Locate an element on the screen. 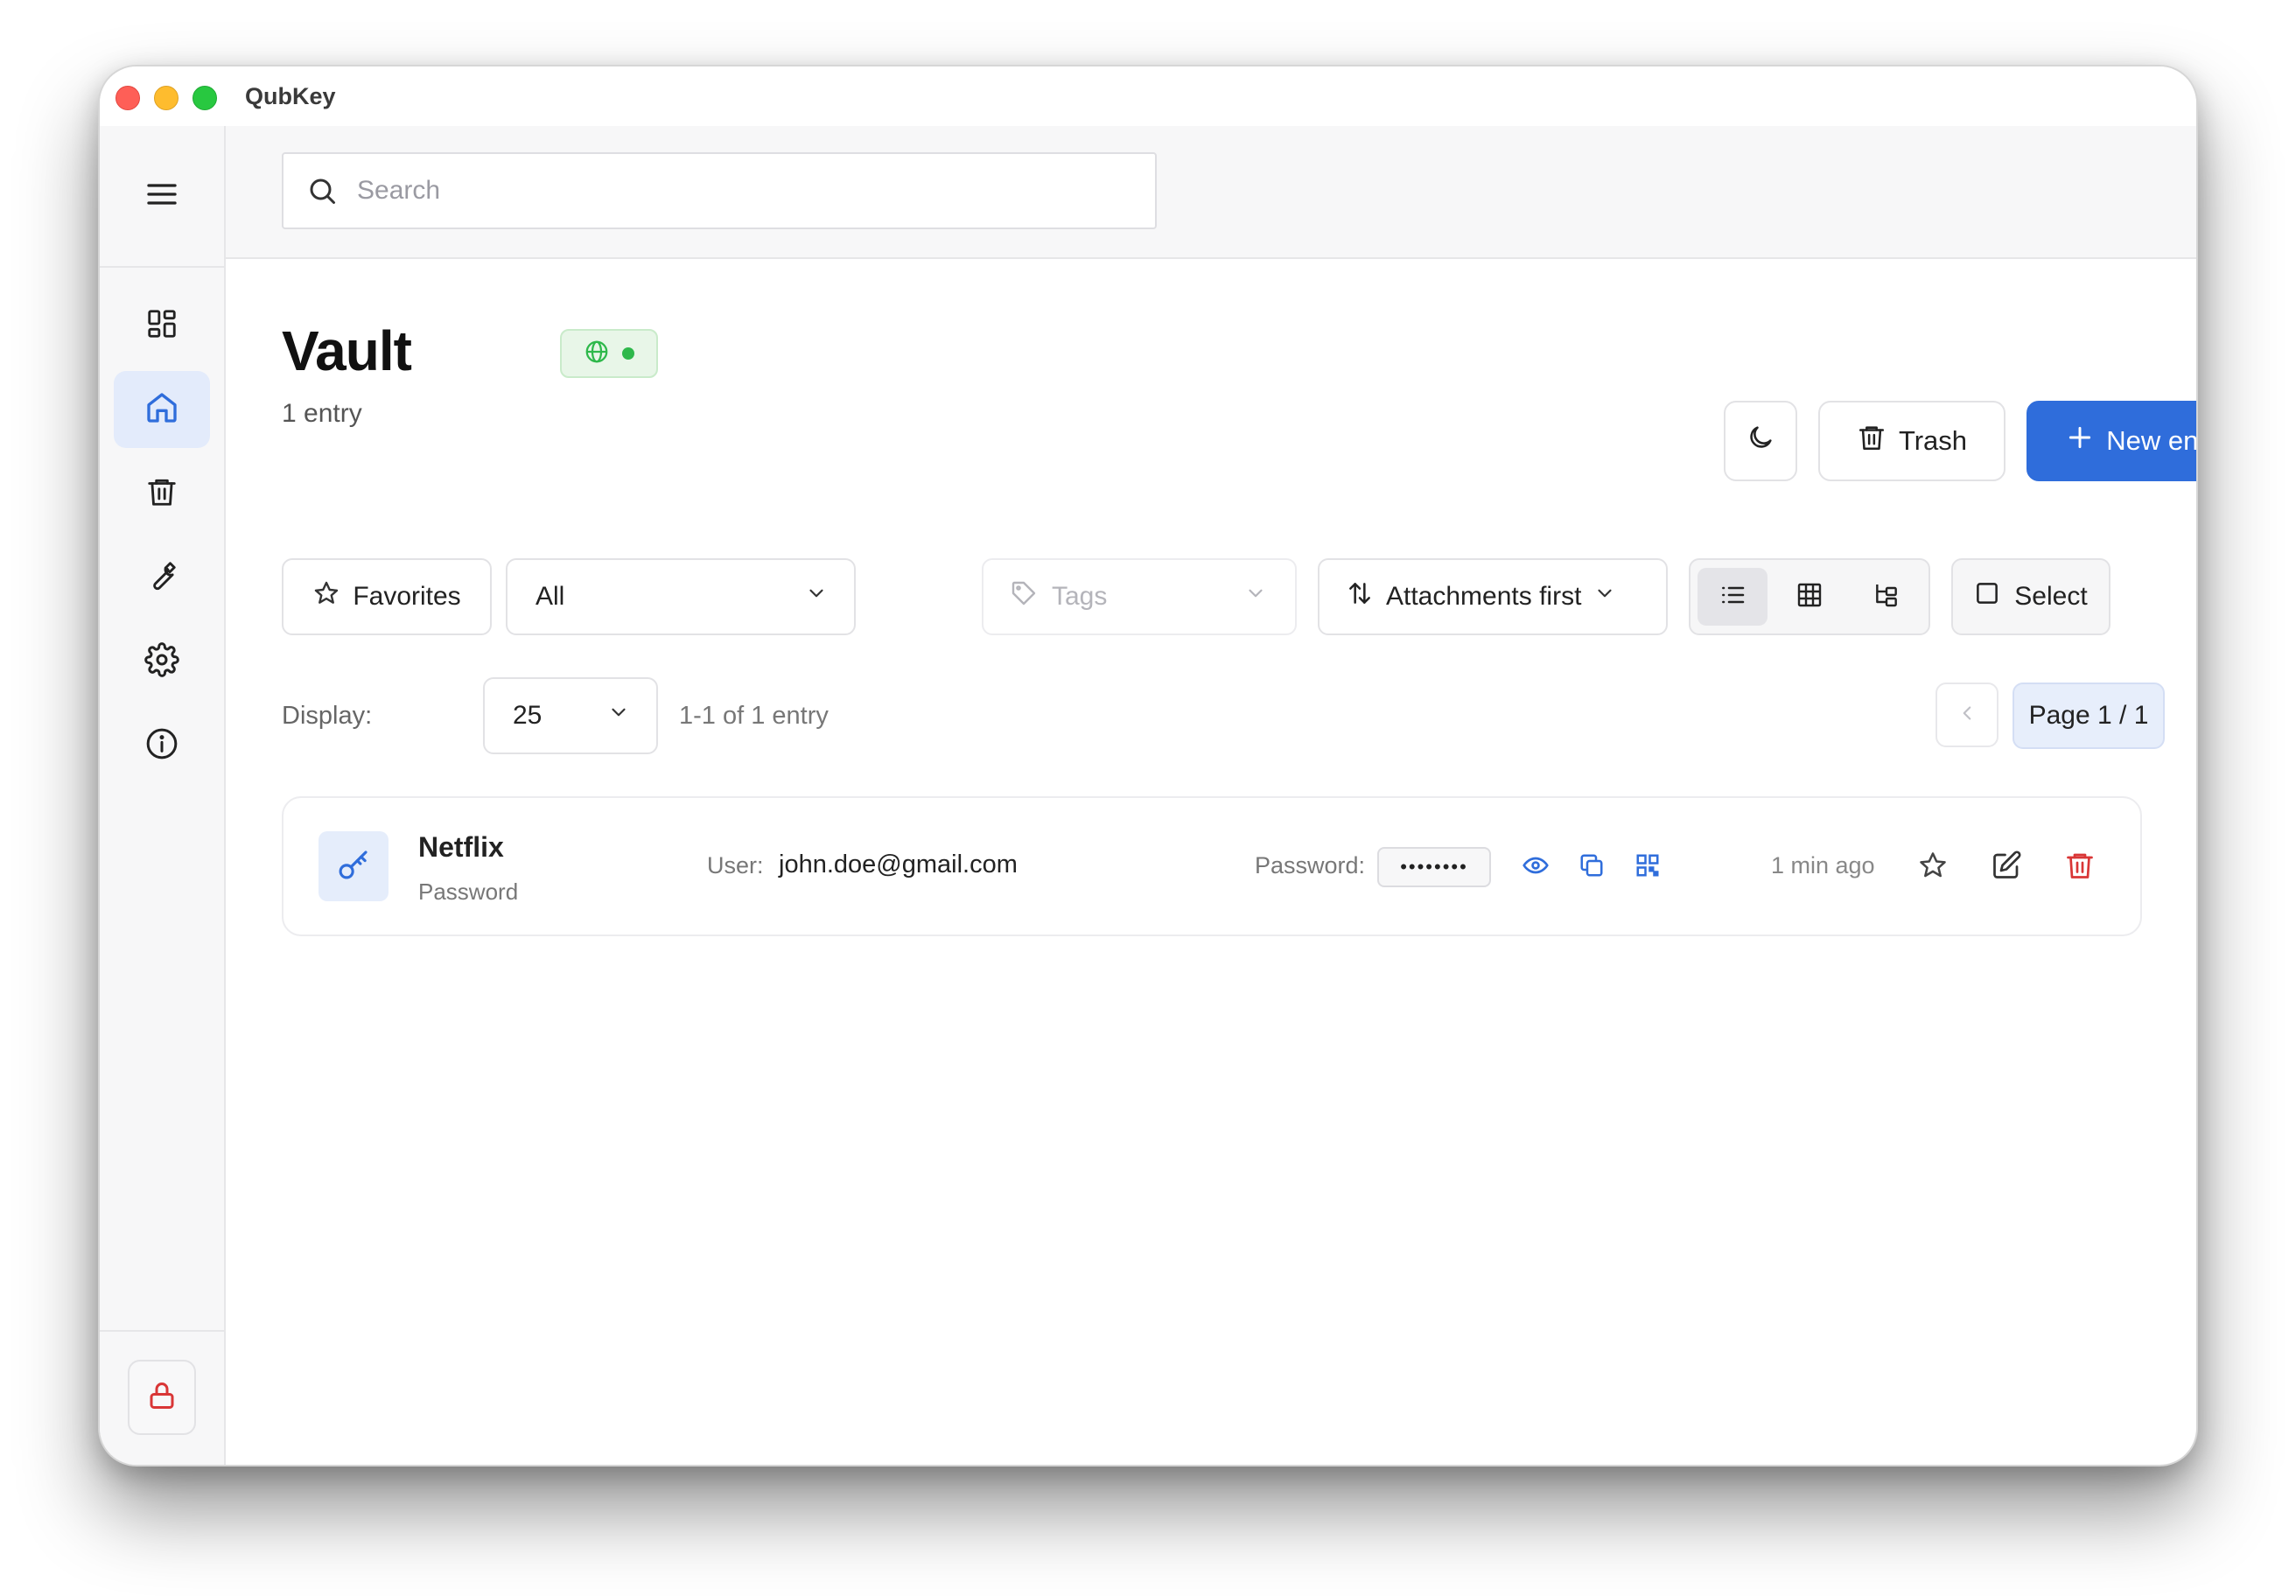  sidebar-item-tools is located at coordinates (162, 577).